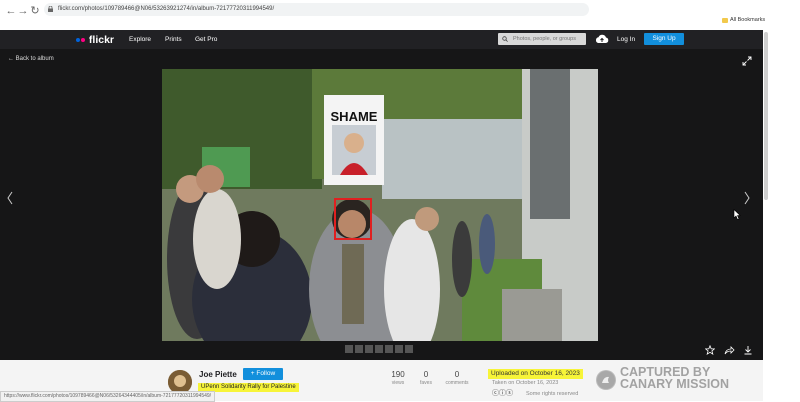  I want to click on login-link: Log In, so click(626, 40).